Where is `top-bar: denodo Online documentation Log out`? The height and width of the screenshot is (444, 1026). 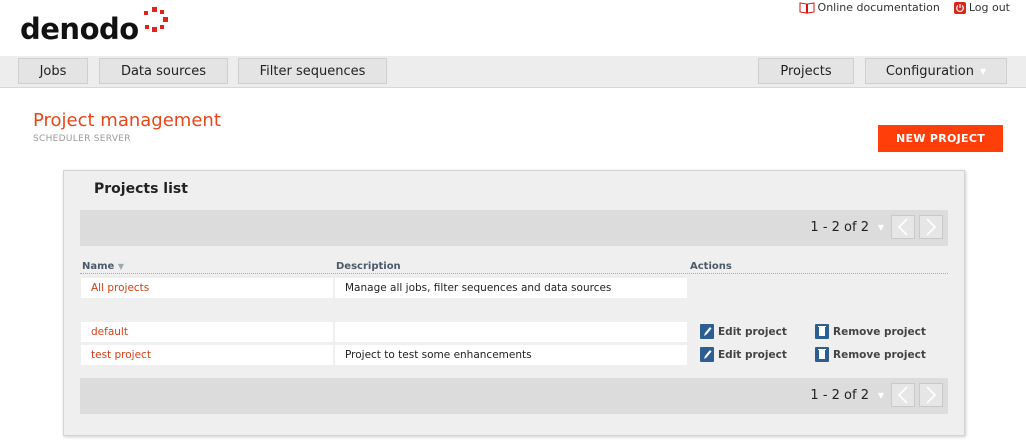
top-bar: denodo Online documentation Log out is located at coordinates (513, 28).